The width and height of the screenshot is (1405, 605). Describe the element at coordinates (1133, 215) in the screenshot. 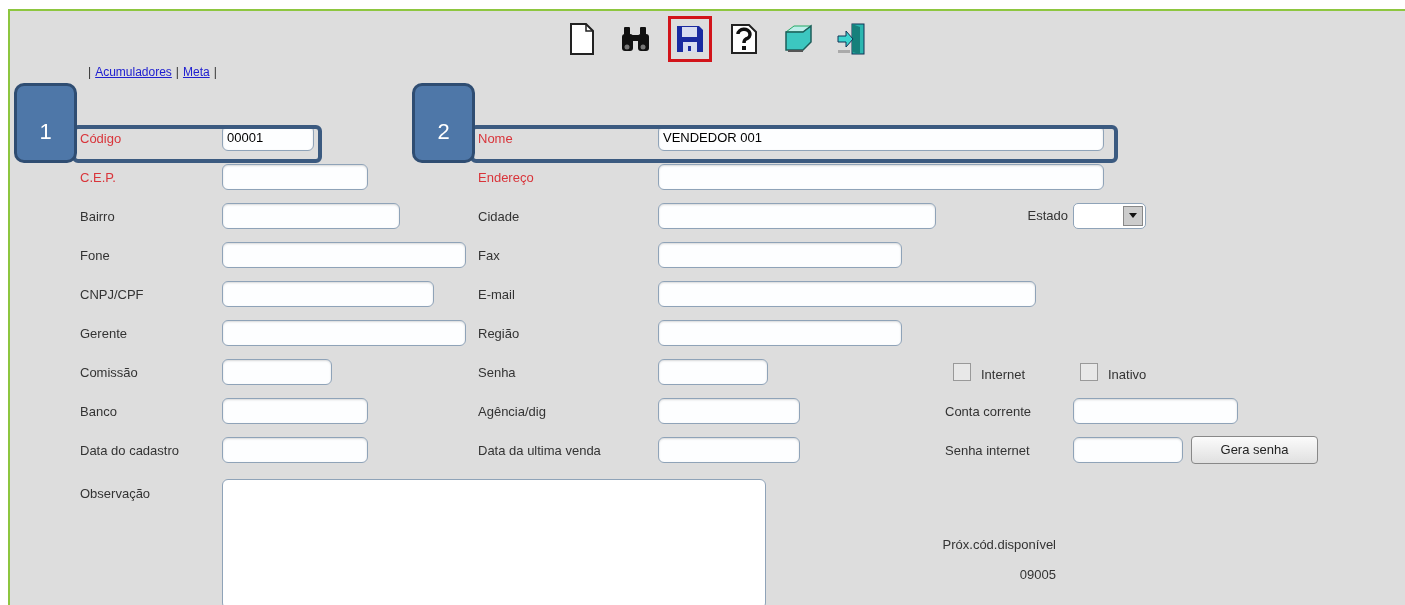

I see `dropdown-arrow-icon` at that location.